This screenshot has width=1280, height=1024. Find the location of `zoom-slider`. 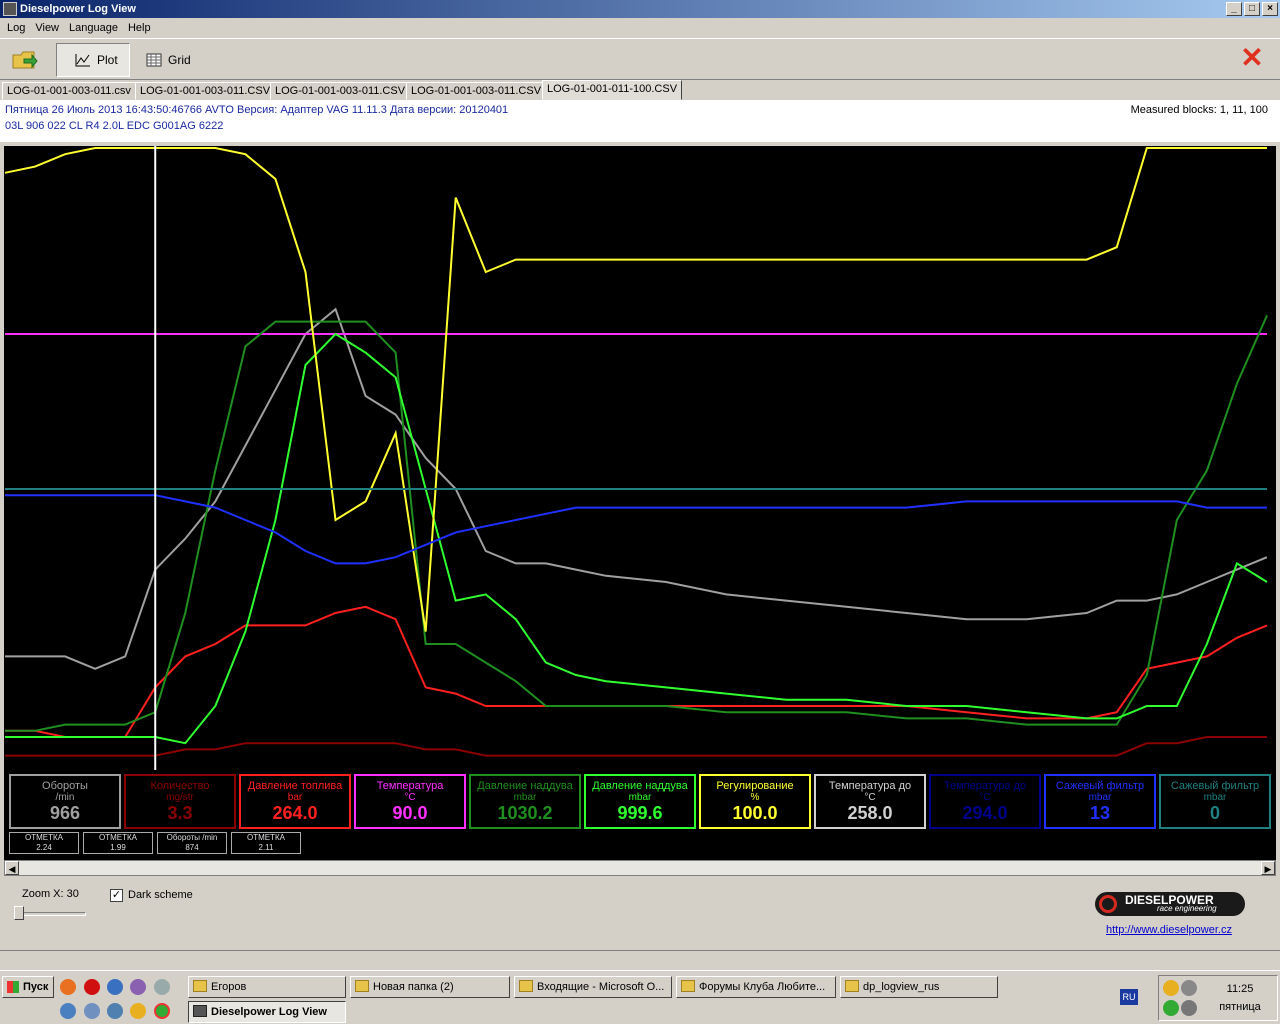

zoom-slider is located at coordinates (52, 914).